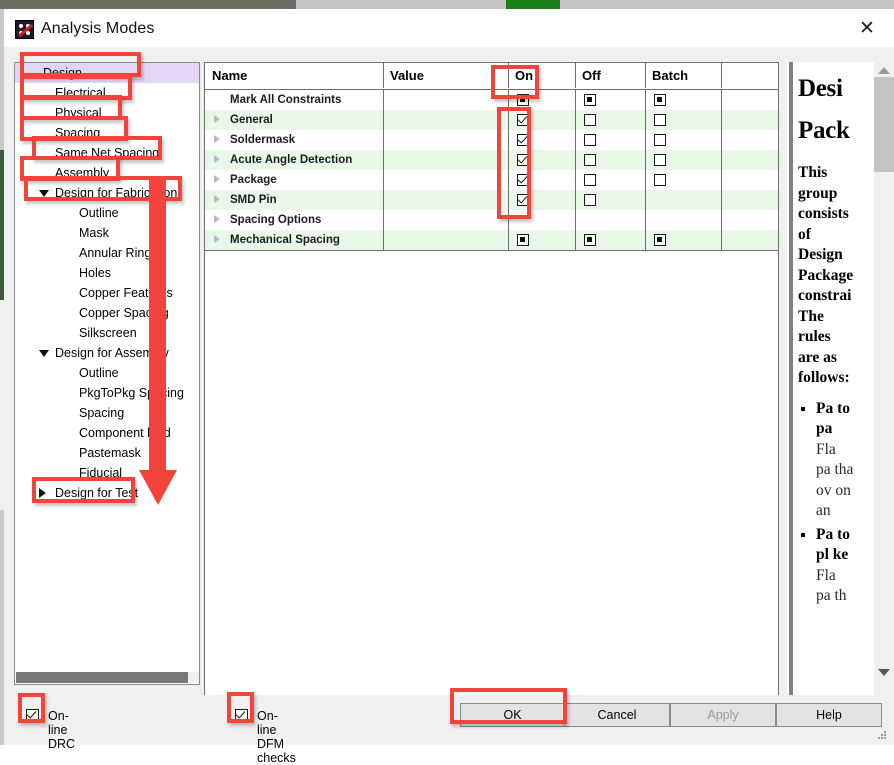 The width and height of the screenshot is (894, 765). Describe the element at coordinates (253, 200) in the screenshot. I see `row-name: SMD Pin` at that location.